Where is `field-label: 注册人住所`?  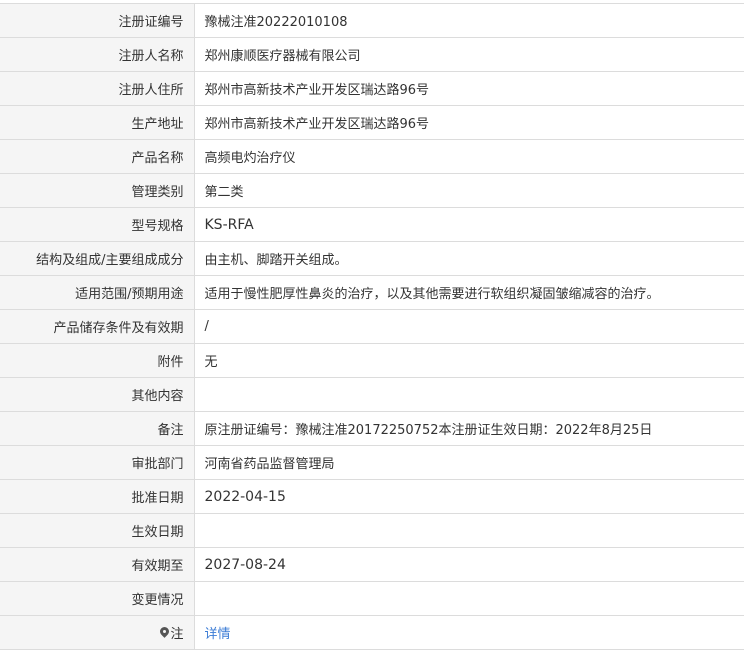
field-label: 注册人住所 is located at coordinates (97, 88).